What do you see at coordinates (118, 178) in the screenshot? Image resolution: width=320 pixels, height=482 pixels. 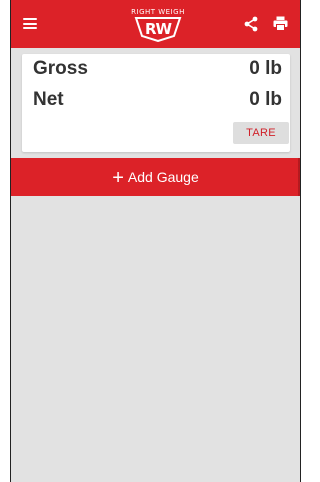 I see `plus-icon: +` at bounding box center [118, 178].